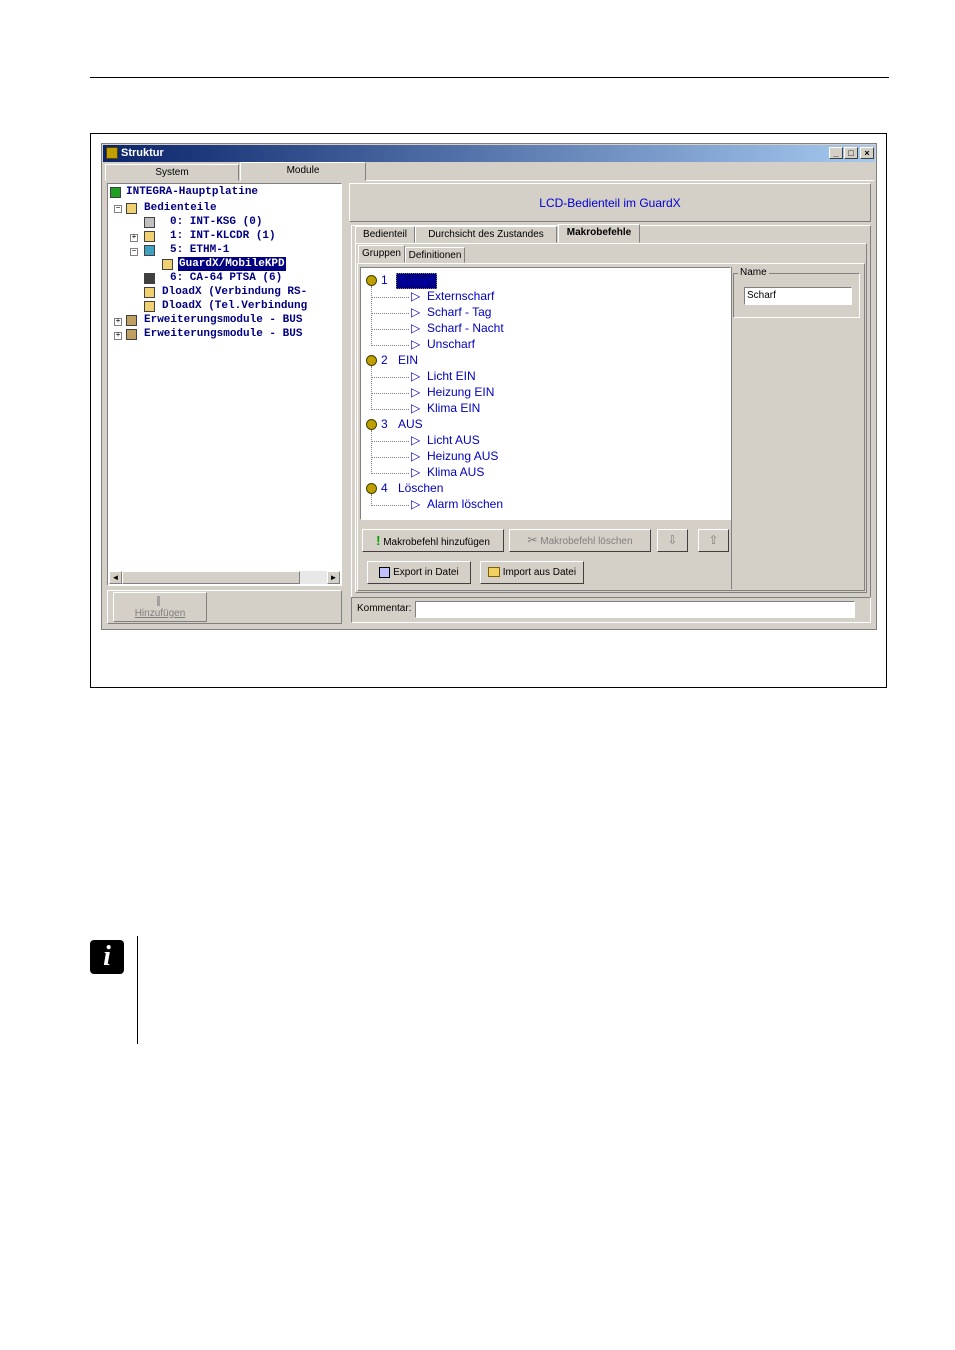 Image resolution: width=955 pixels, height=1350 pixels. What do you see at coordinates (610, 203) in the screenshot?
I see `page-title: LCD-Bedienteil im GuardX` at bounding box center [610, 203].